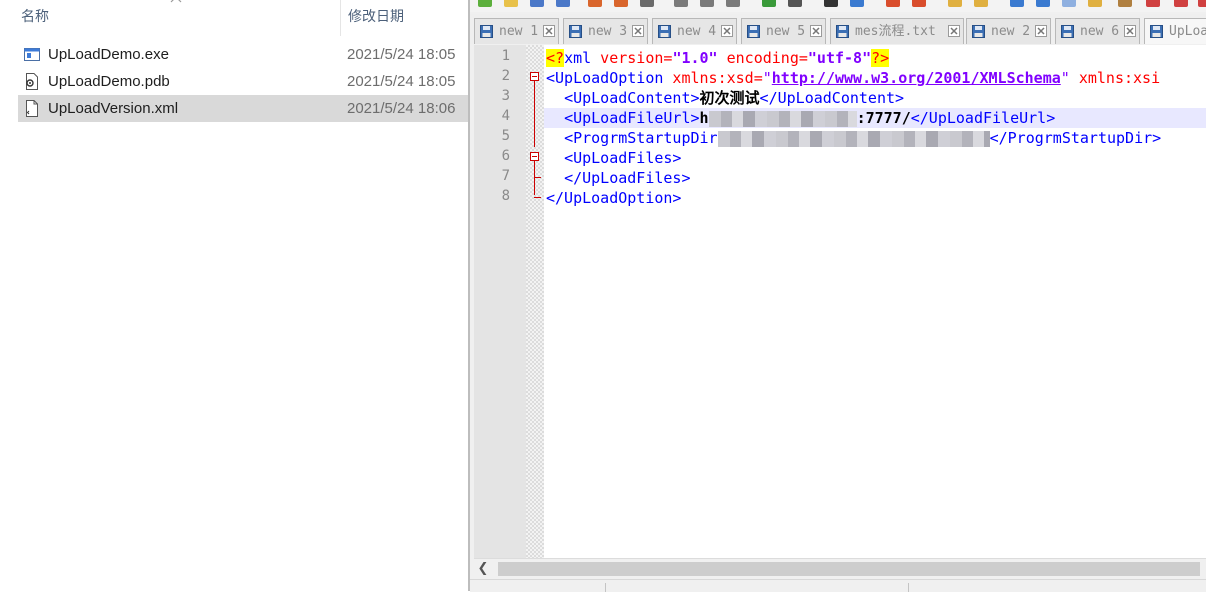 Image resolution: width=1206 pixels, height=592 pixels. What do you see at coordinates (1202, 3) in the screenshot?
I see `stop-macro-icon` at bounding box center [1202, 3].